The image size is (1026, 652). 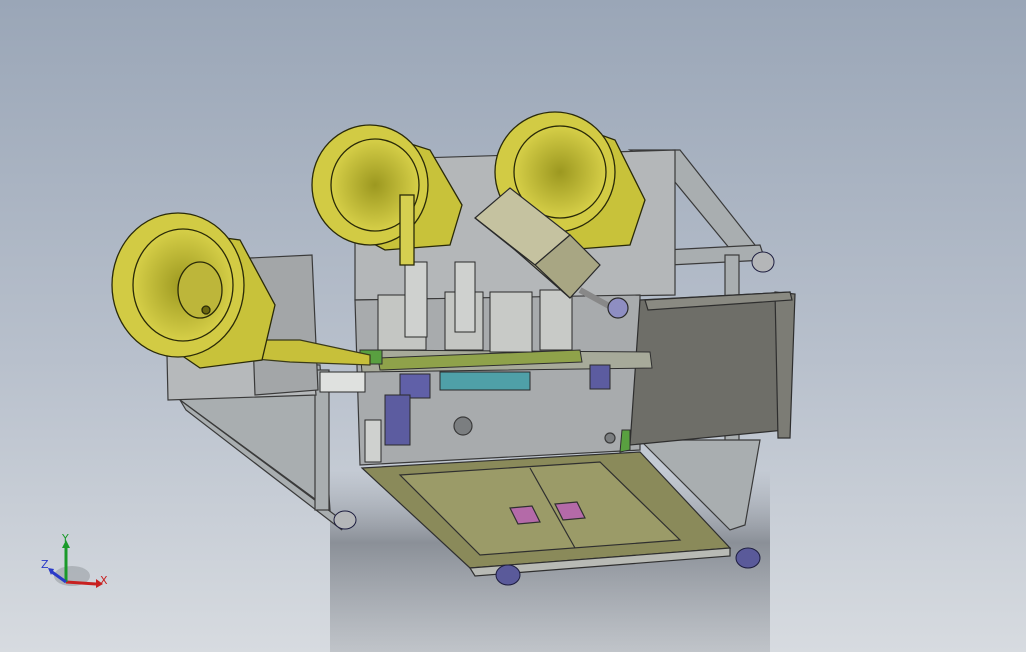 I want to click on z-axis-label: Z, so click(x=45, y=564).